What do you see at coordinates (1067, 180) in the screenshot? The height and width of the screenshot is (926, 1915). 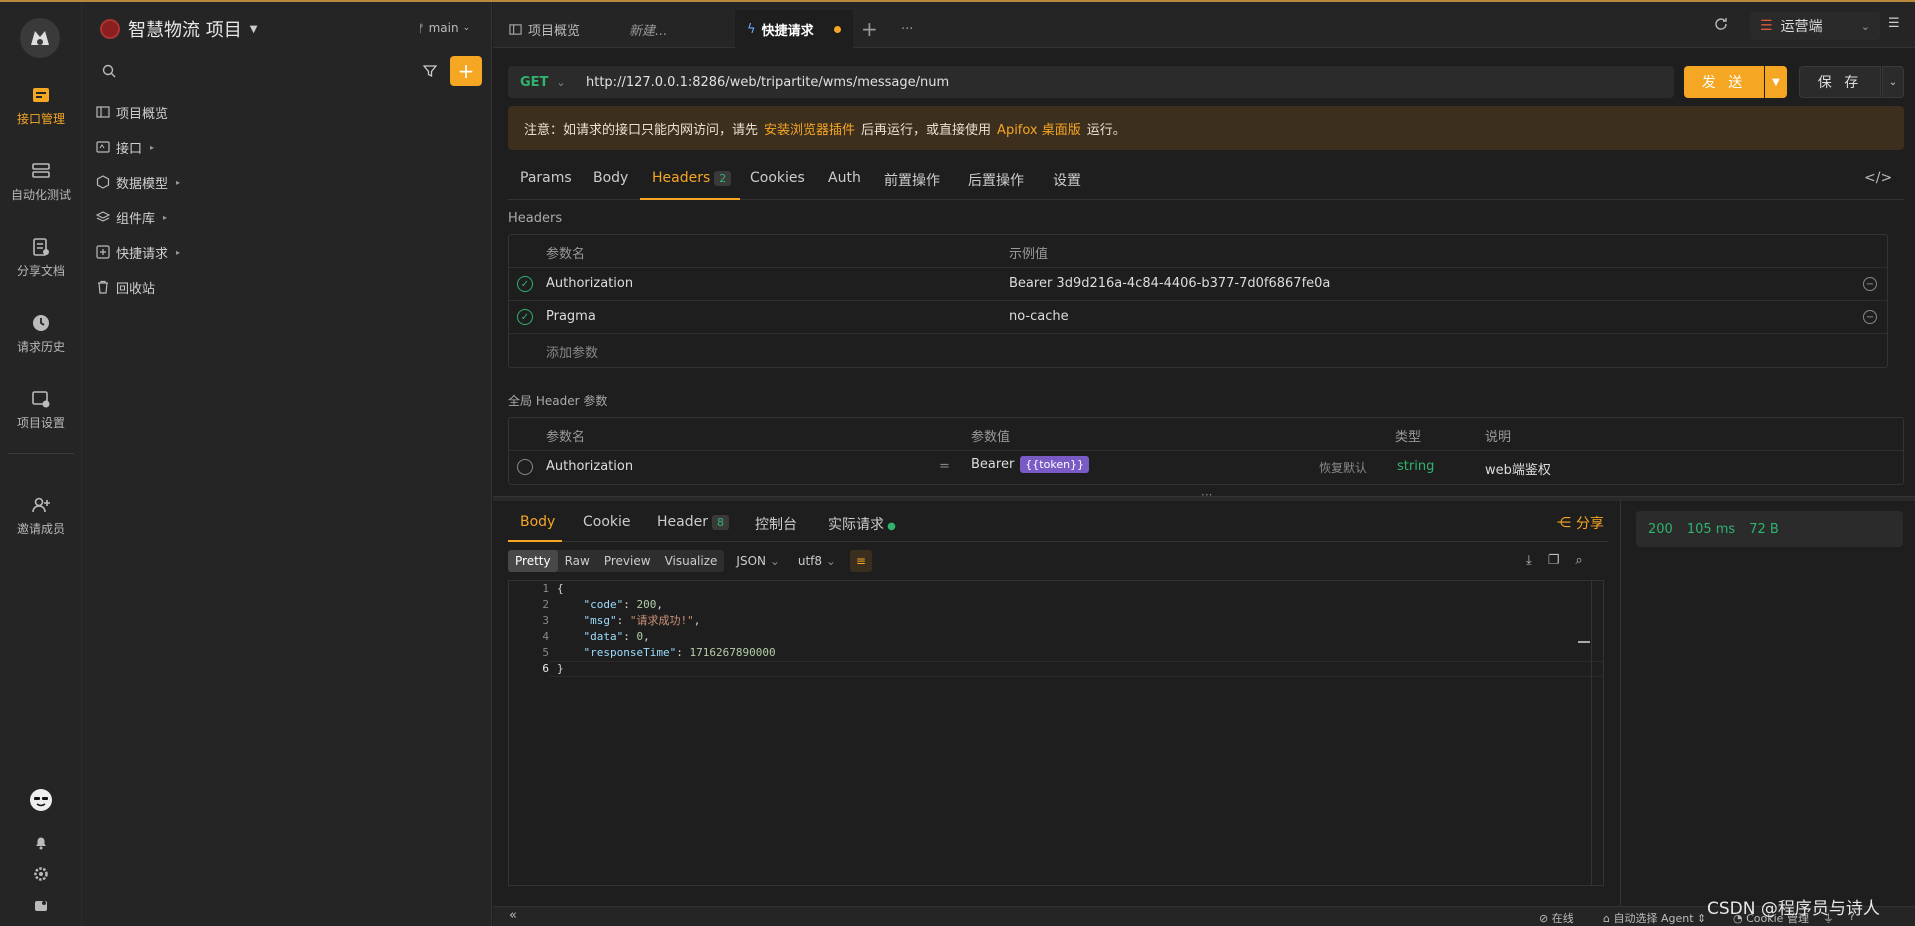 I see `tab-settings: 设置` at bounding box center [1067, 180].